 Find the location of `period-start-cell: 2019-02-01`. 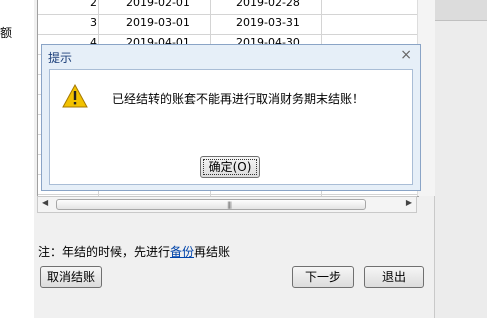

period-start-cell: 2019-02-01 is located at coordinates (158, 4).